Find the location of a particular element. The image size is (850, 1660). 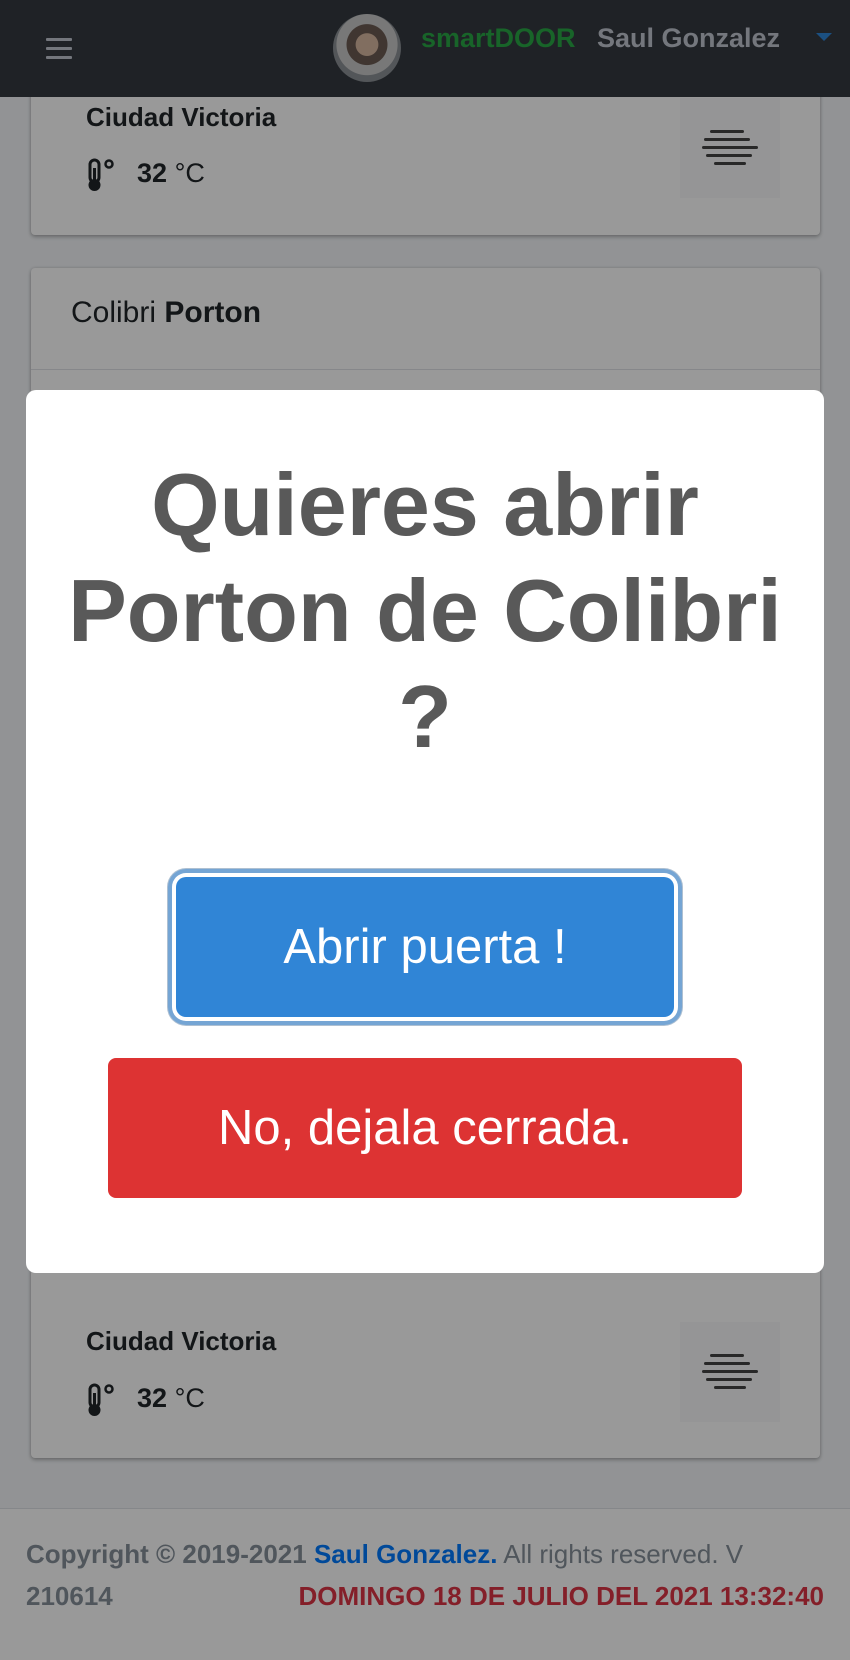

open-door-button: Abrir puerta ! is located at coordinates (425, 947).